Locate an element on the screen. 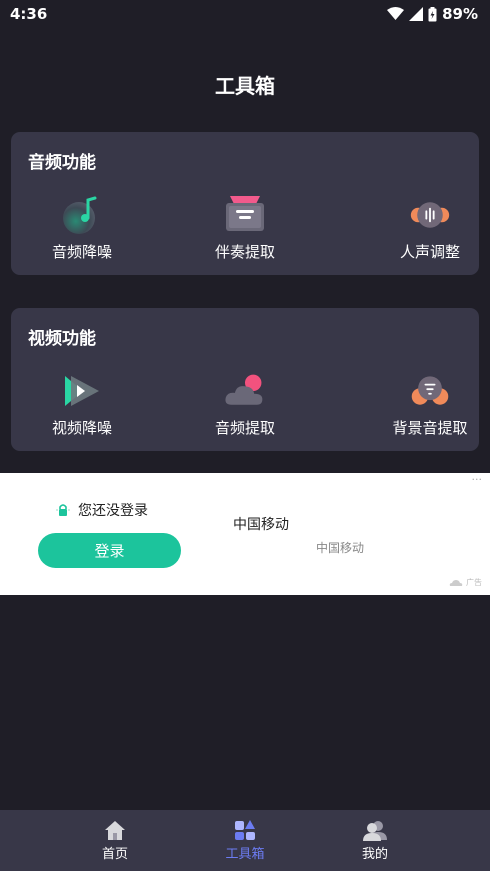 Image resolution: width=490 pixels, height=871 pixels. video-denoise-label: 视频降噪 is located at coordinates (81, 428).